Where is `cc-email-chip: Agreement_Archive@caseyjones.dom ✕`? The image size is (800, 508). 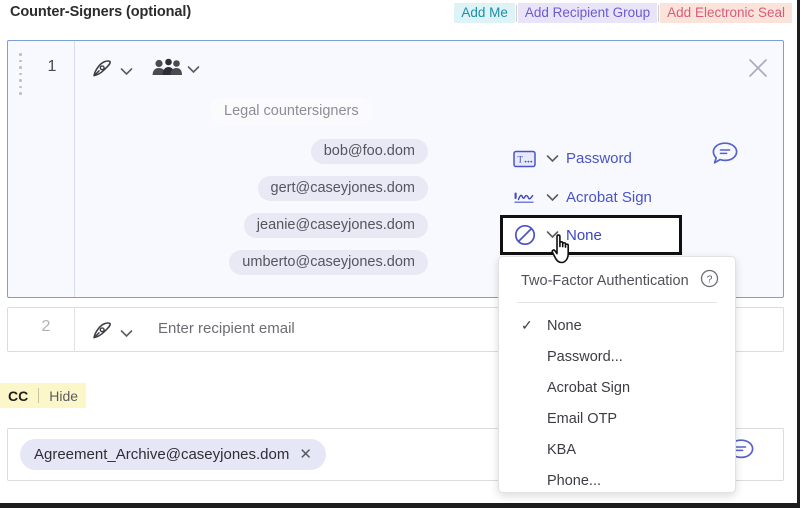
cc-email-chip: Agreement_Archive@caseyjones.dom ✕ is located at coordinates (173, 454).